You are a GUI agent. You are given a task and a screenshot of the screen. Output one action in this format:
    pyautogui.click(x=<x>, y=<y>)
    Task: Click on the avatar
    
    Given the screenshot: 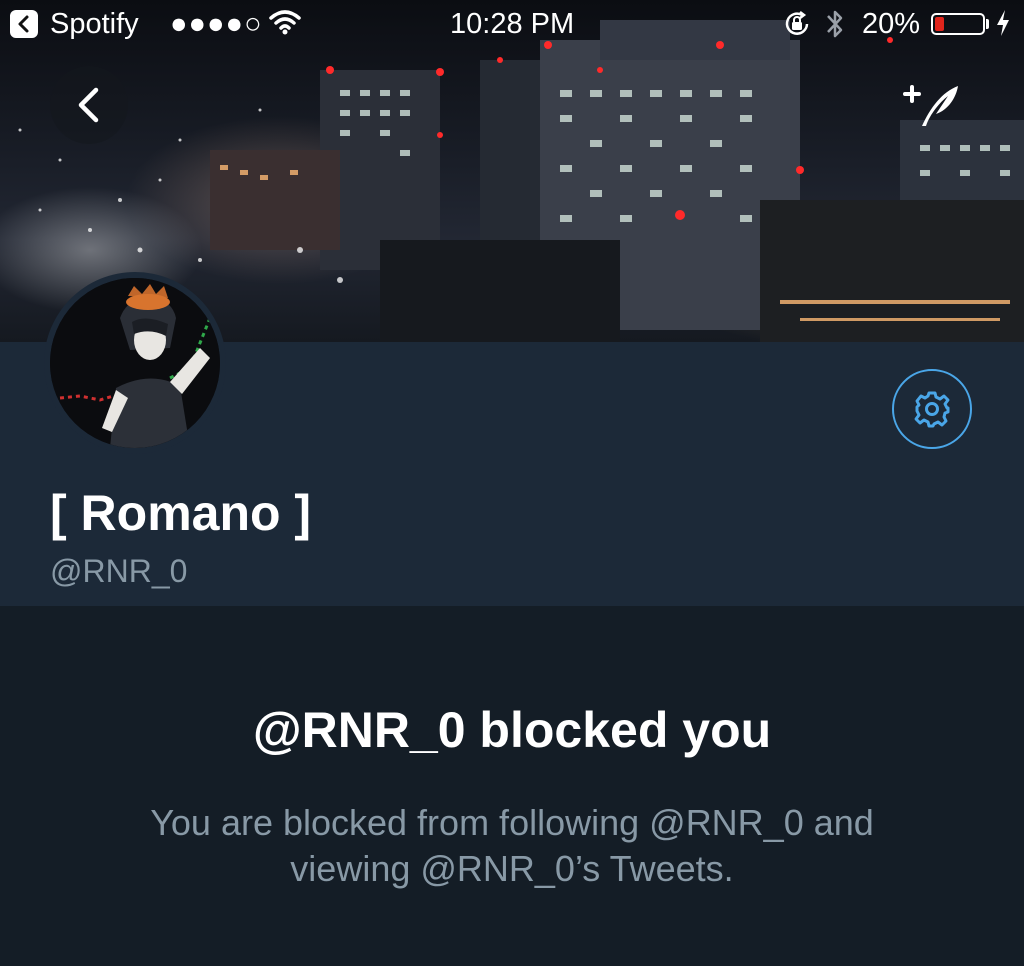 What is the action you would take?
    pyautogui.click(x=135, y=363)
    